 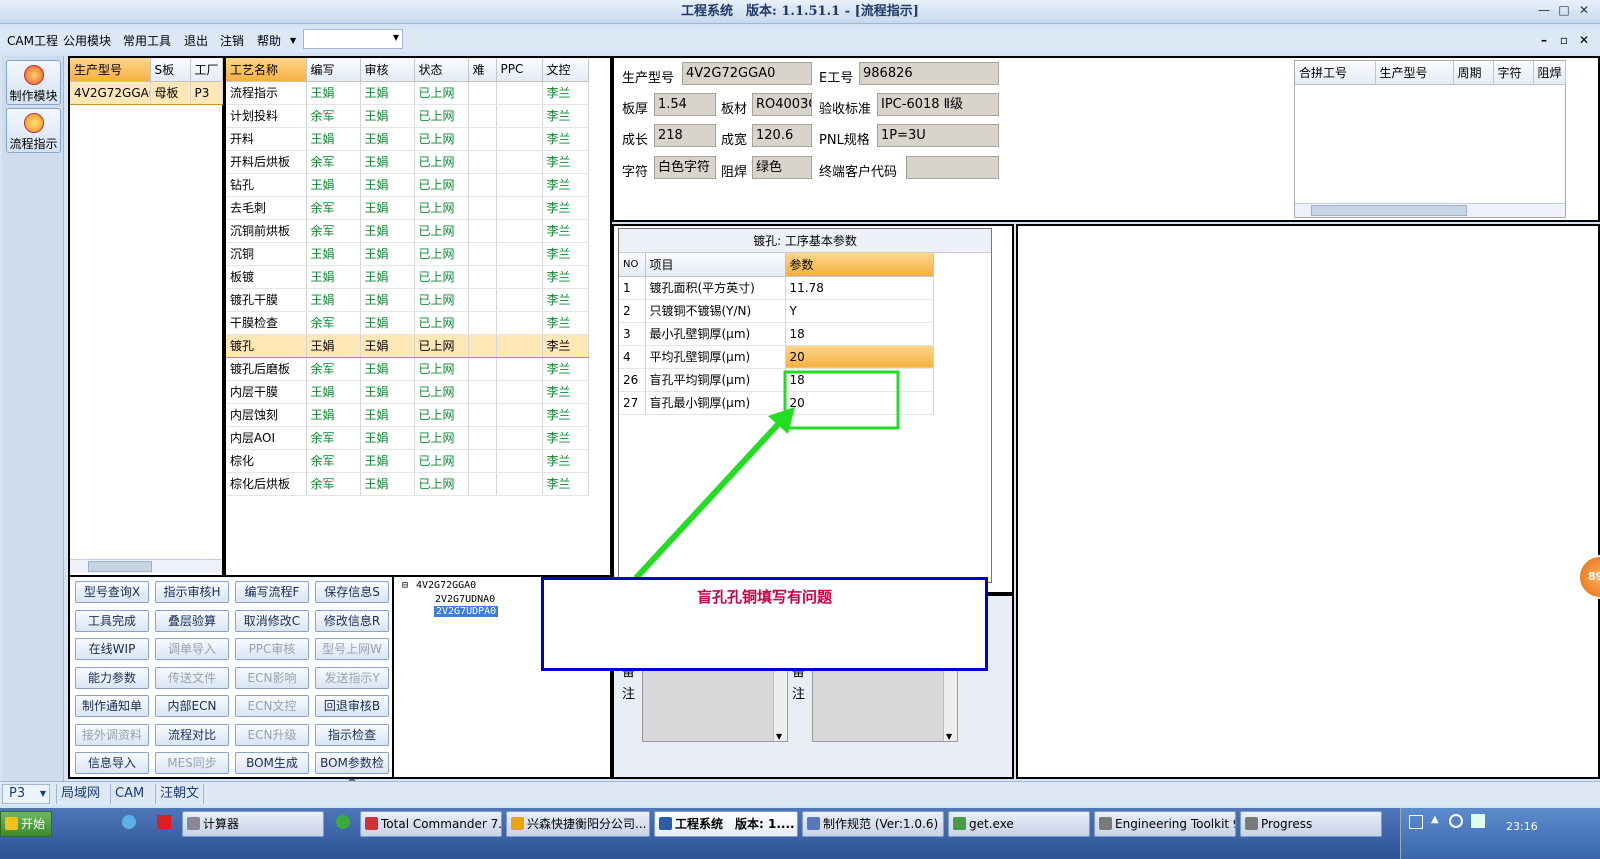 What do you see at coordinates (32, 40) in the screenshot?
I see `menu-cam-project: CAM工程` at bounding box center [32, 40].